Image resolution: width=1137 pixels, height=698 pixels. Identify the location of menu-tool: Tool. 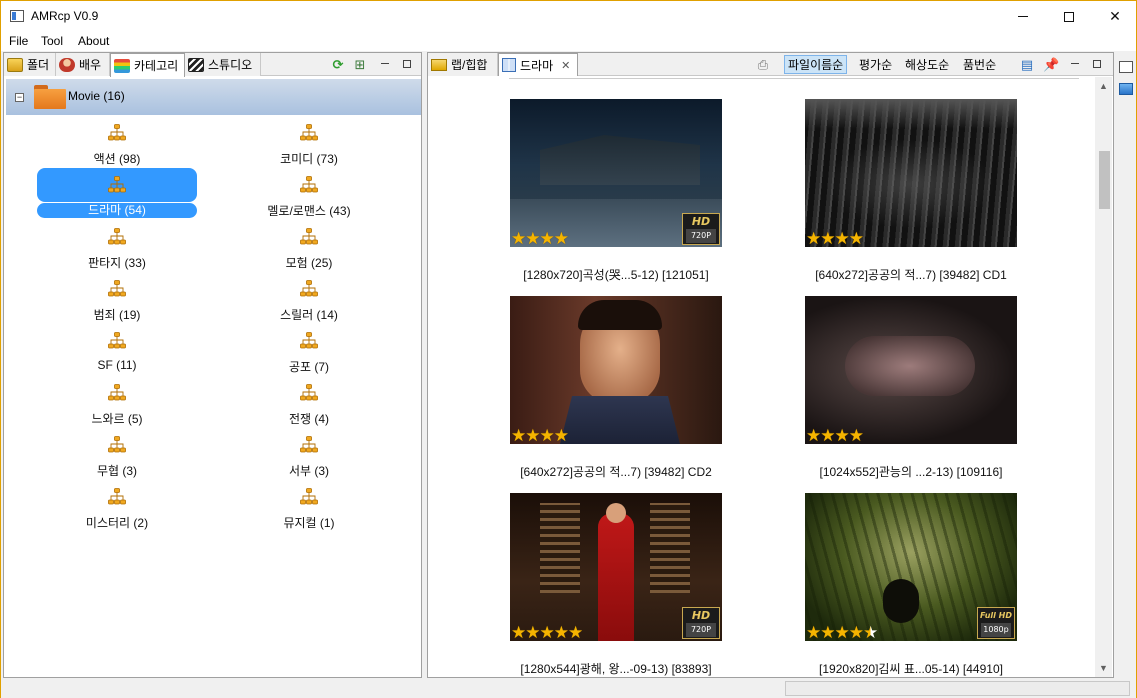
(52, 41).